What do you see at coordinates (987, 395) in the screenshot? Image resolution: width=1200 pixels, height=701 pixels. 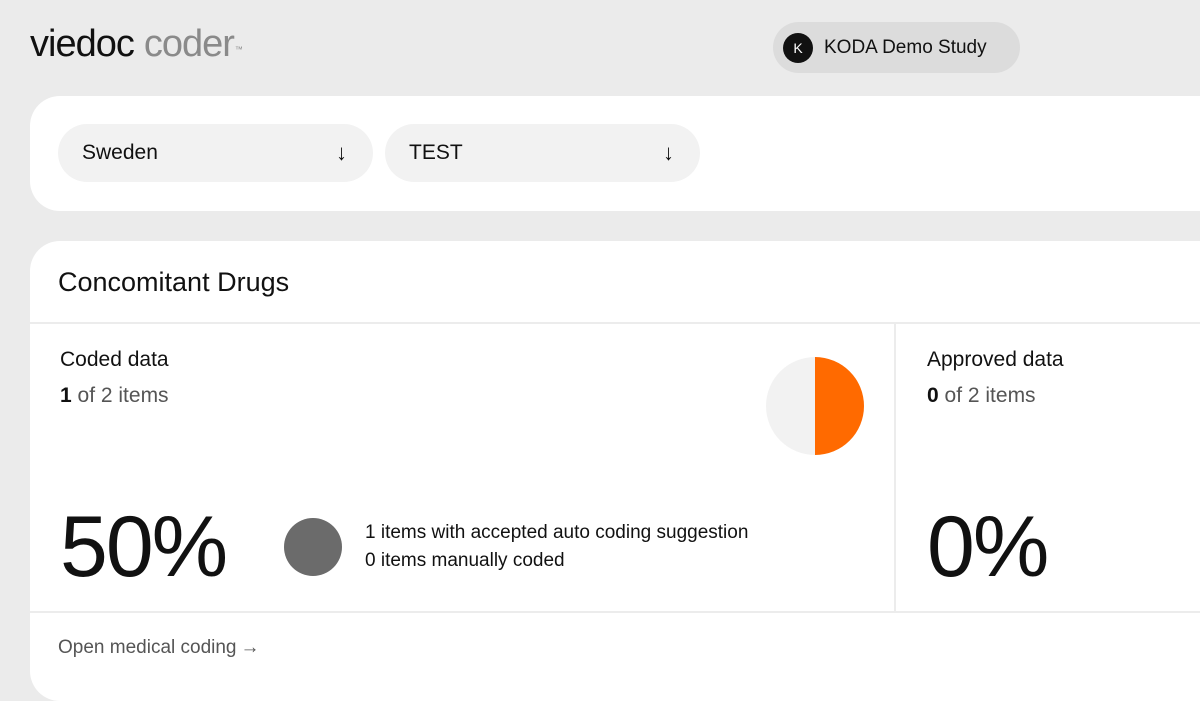 I see `approved-count-suffix: of 2 items` at bounding box center [987, 395].